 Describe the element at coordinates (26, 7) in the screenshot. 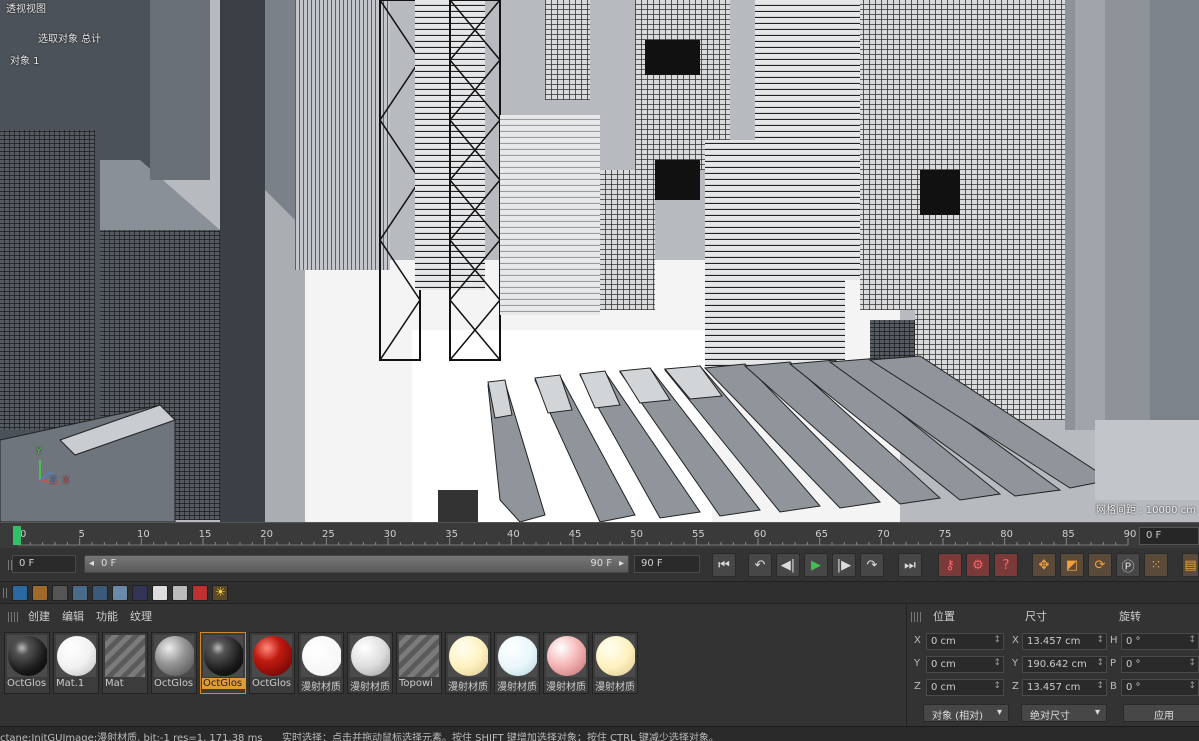

I see `viewport-title: 透视视图` at that location.